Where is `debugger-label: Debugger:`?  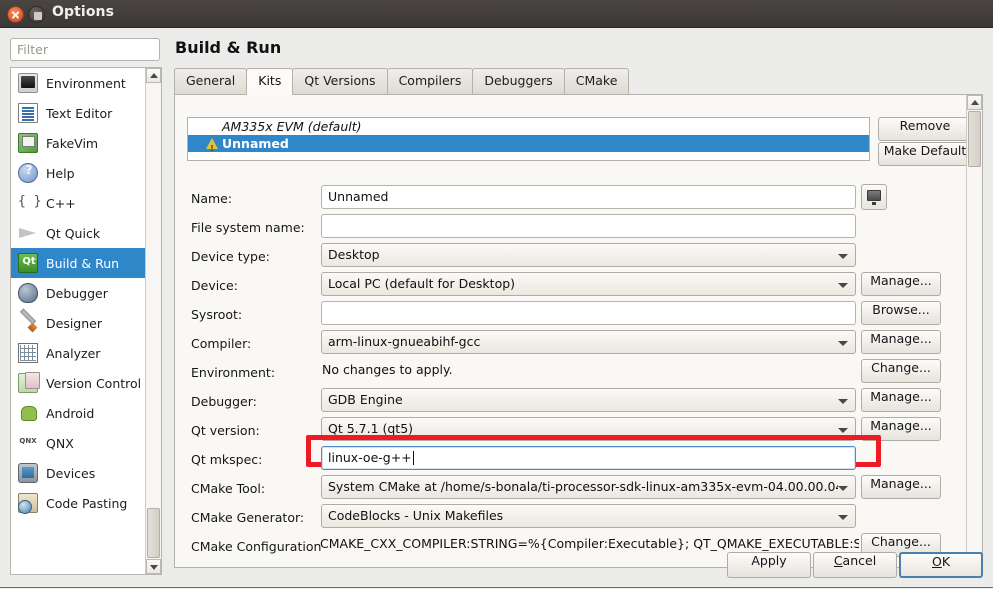
debugger-label: Debugger: is located at coordinates (224, 401).